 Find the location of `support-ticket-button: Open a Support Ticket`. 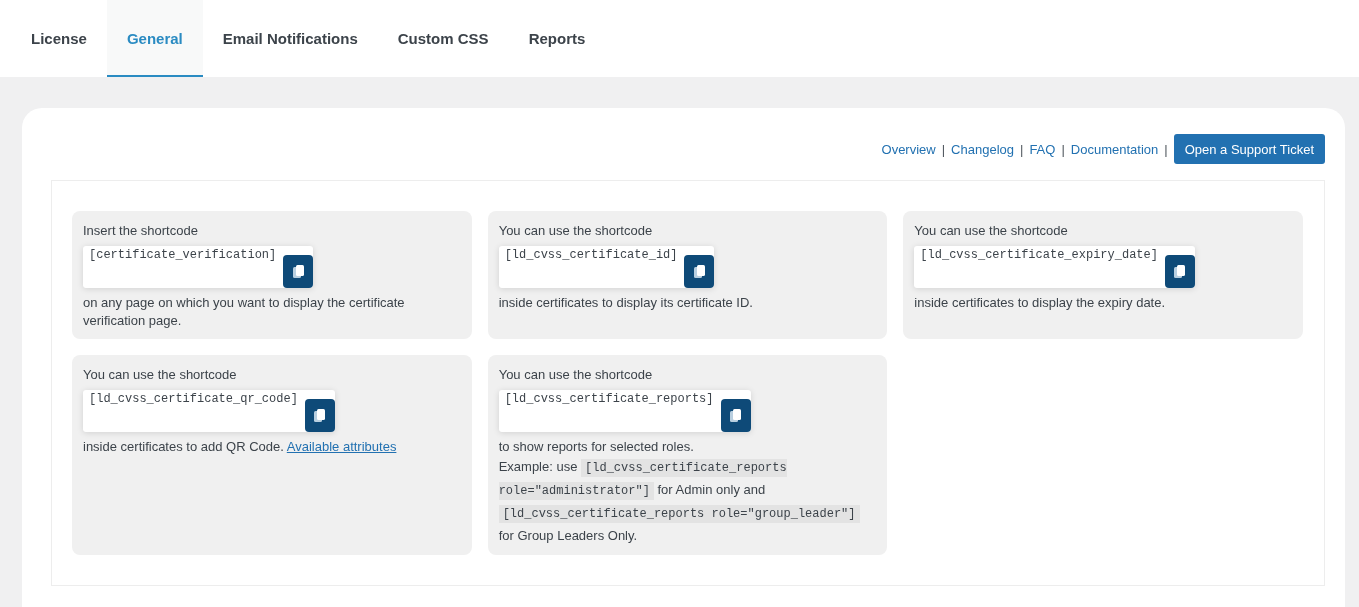

support-ticket-button: Open a Support Ticket is located at coordinates (1249, 149).